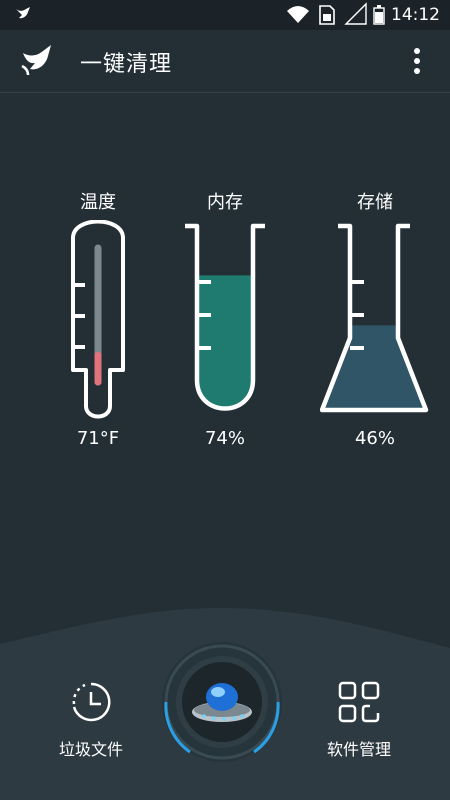 Image resolution: width=450 pixels, height=800 pixels. Describe the element at coordinates (417, 62) in the screenshot. I see `more-vert-icon` at that location.